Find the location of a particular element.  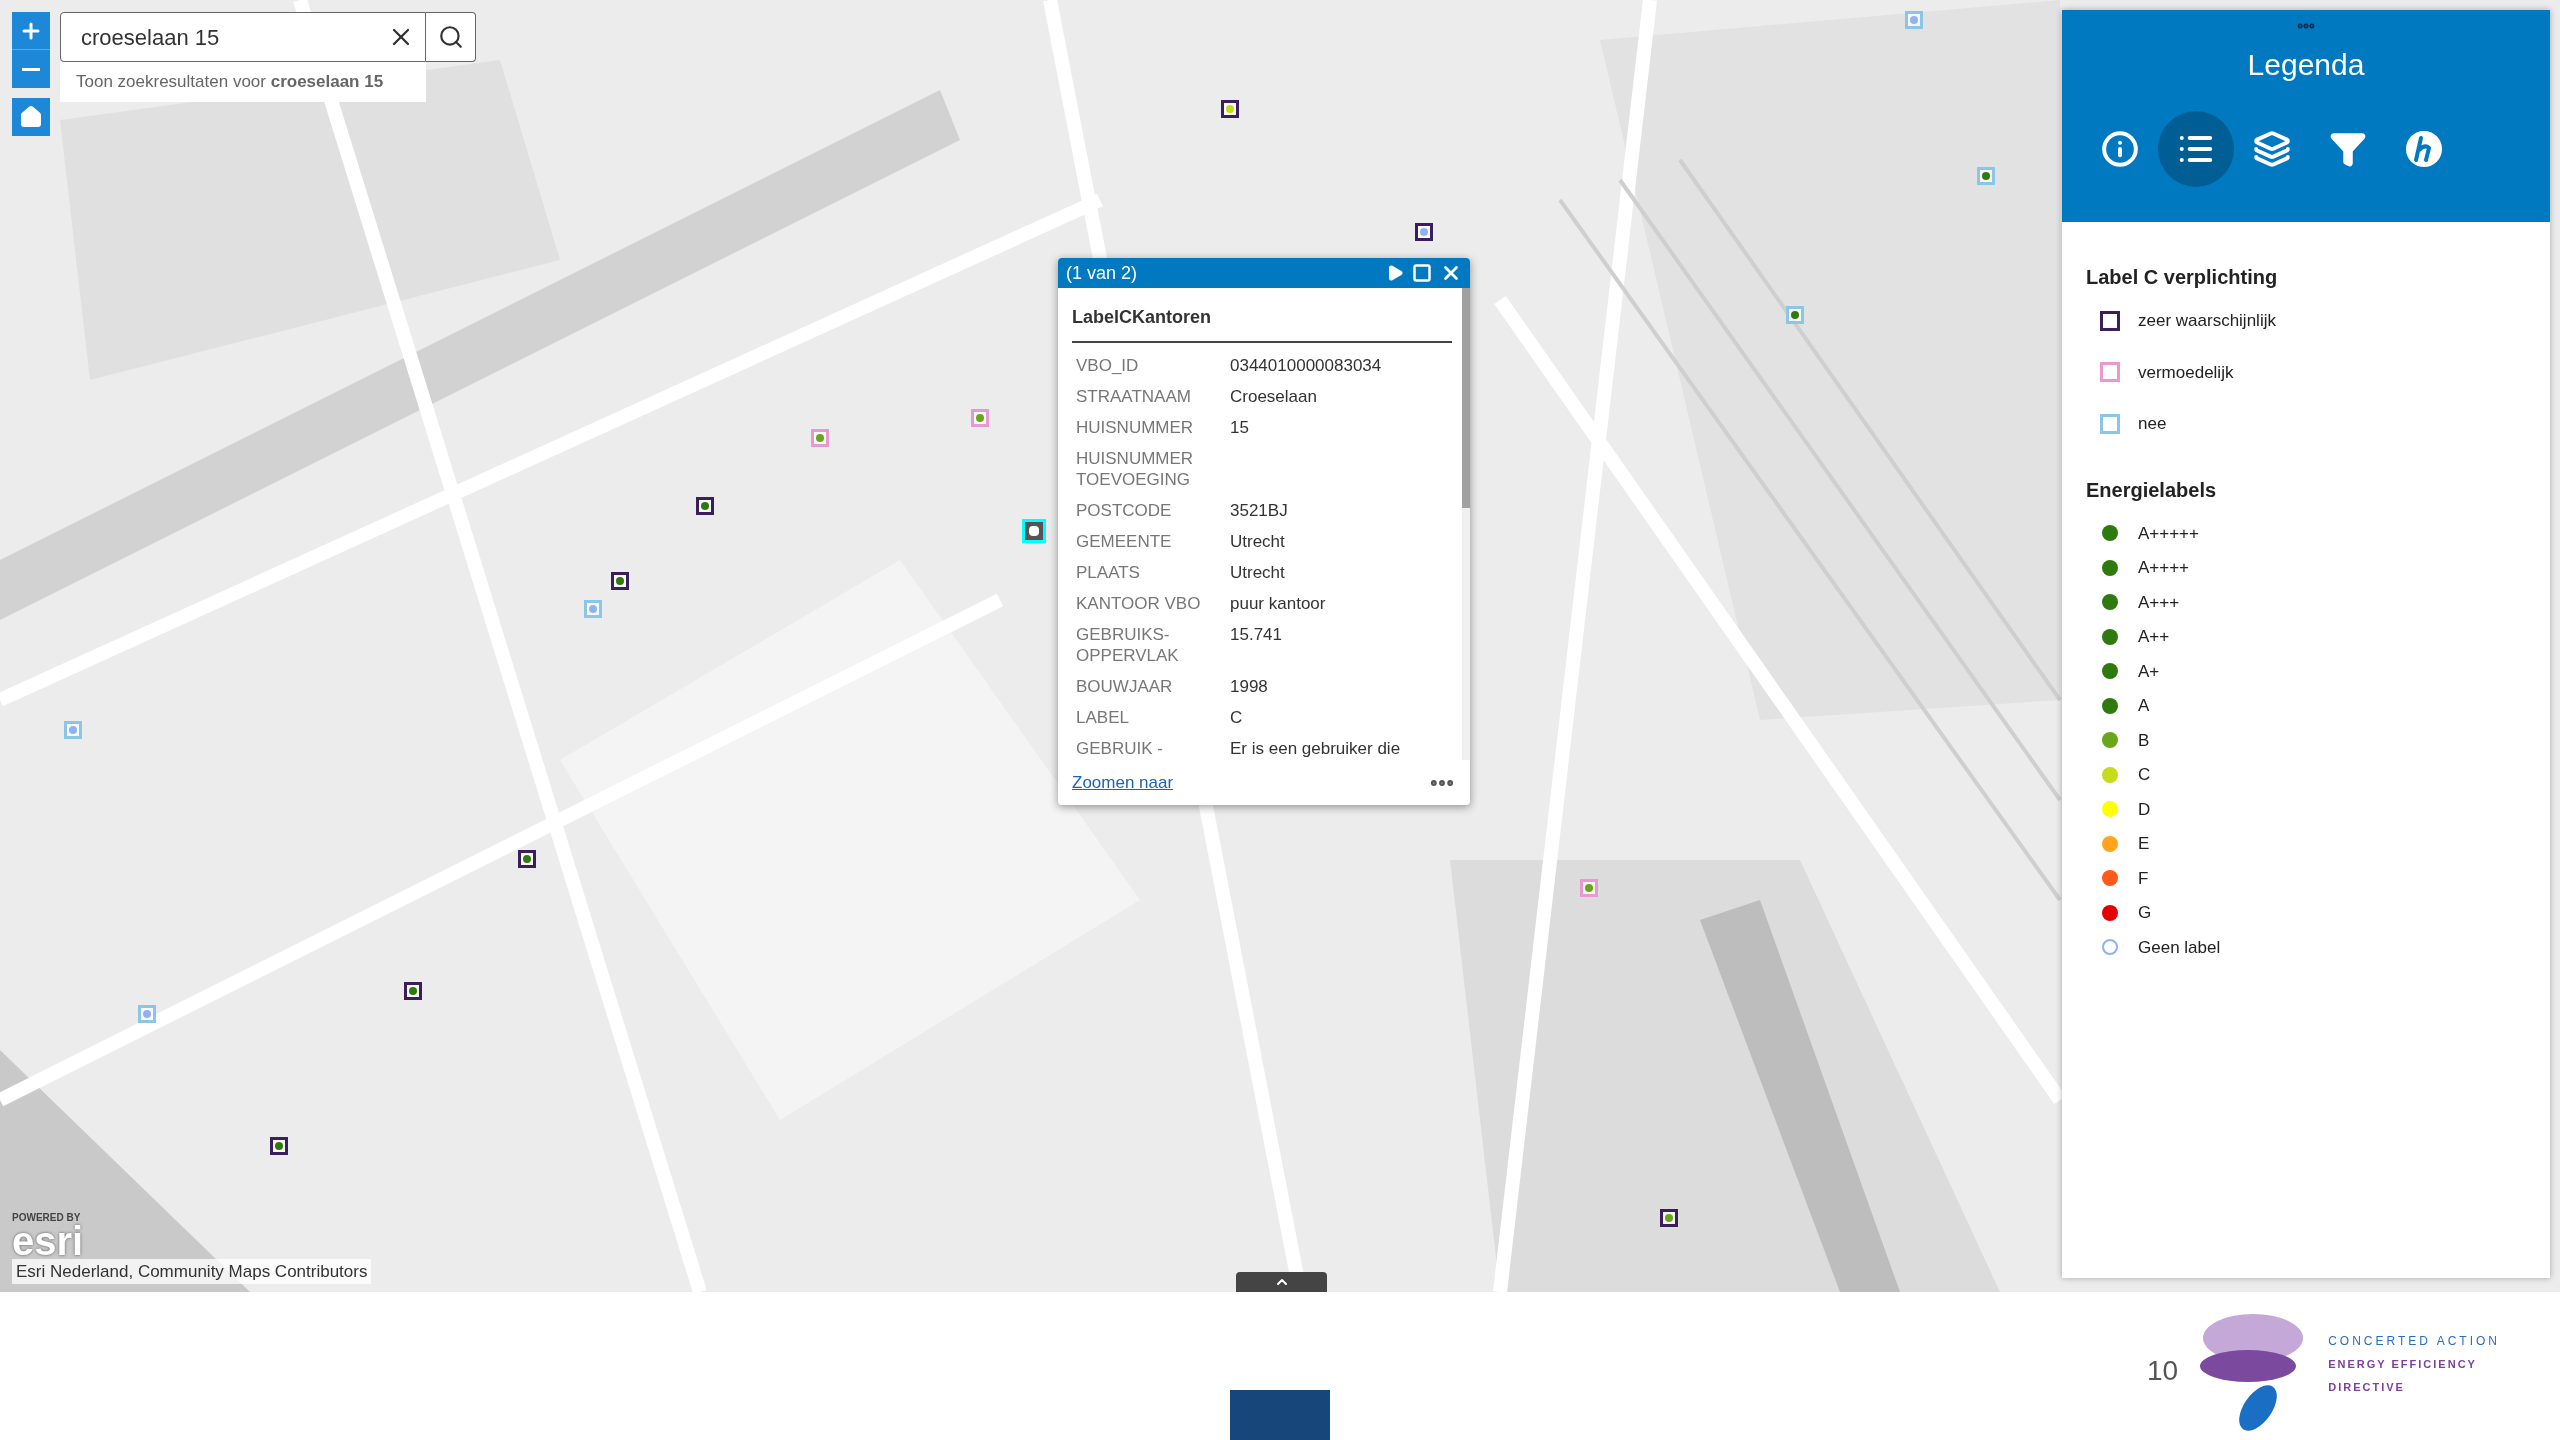

search-button is located at coordinates (451, 37).